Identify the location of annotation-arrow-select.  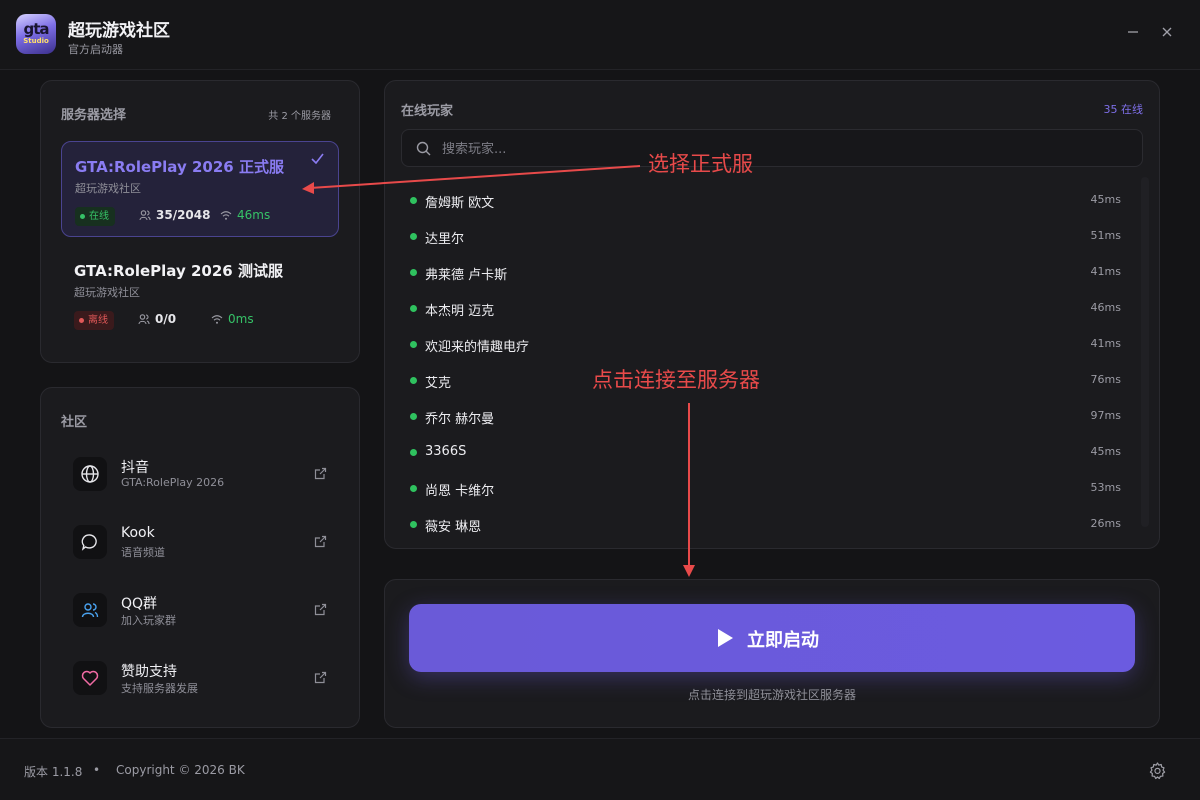
(475, 177).